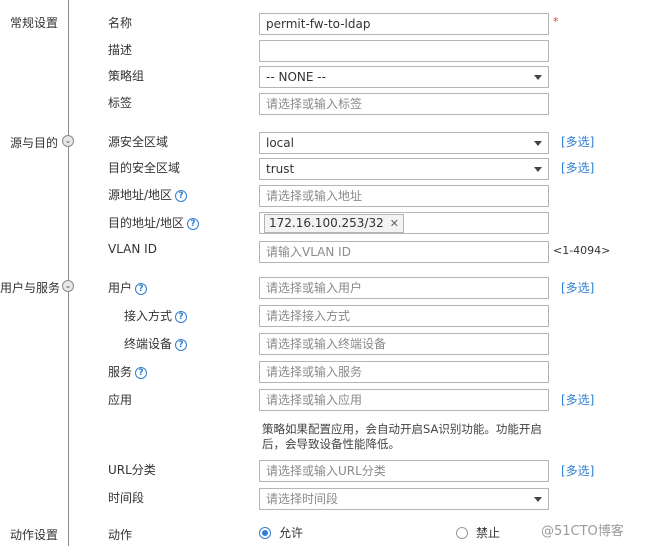 Image resolution: width=650 pixels, height=546 pixels. Describe the element at coordinates (404, 196) in the screenshot. I see `src-addr-input: 请选择或输入地址` at that location.